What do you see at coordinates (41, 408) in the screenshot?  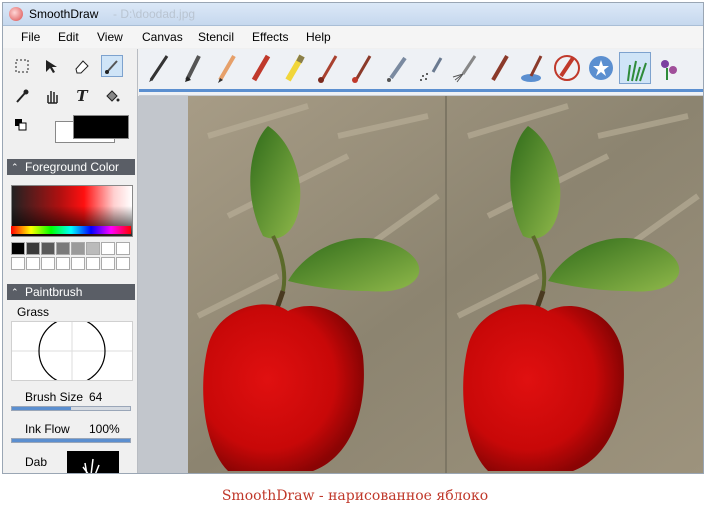 I see `brush-size-fill` at bounding box center [41, 408].